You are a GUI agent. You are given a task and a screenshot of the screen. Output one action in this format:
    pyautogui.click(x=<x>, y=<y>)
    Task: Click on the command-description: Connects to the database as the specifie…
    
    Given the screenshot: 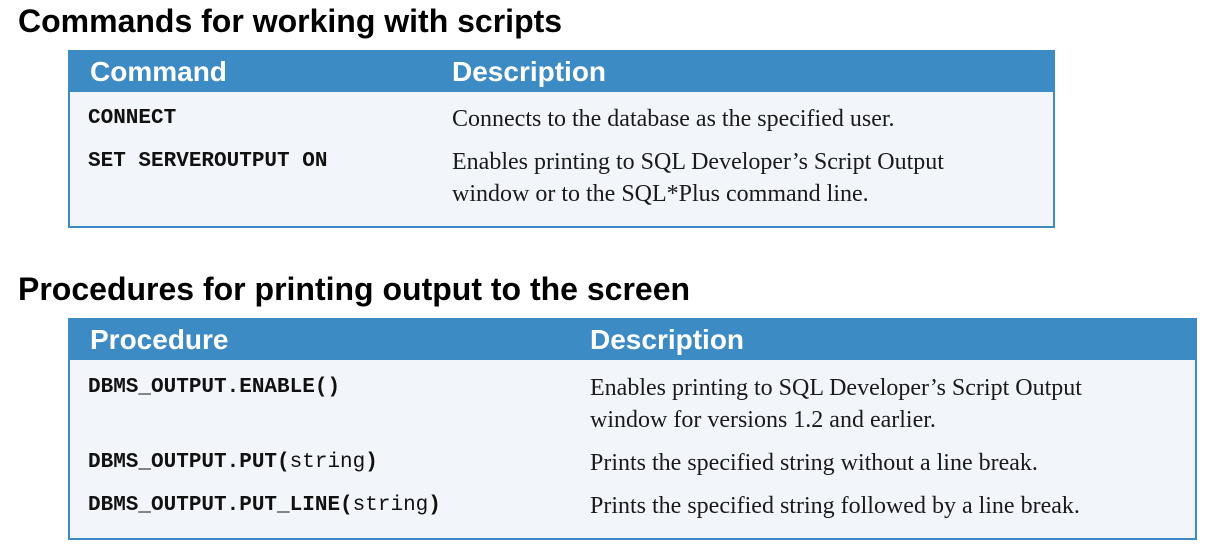 What is the action you would take?
    pyautogui.click(x=673, y=119)
    